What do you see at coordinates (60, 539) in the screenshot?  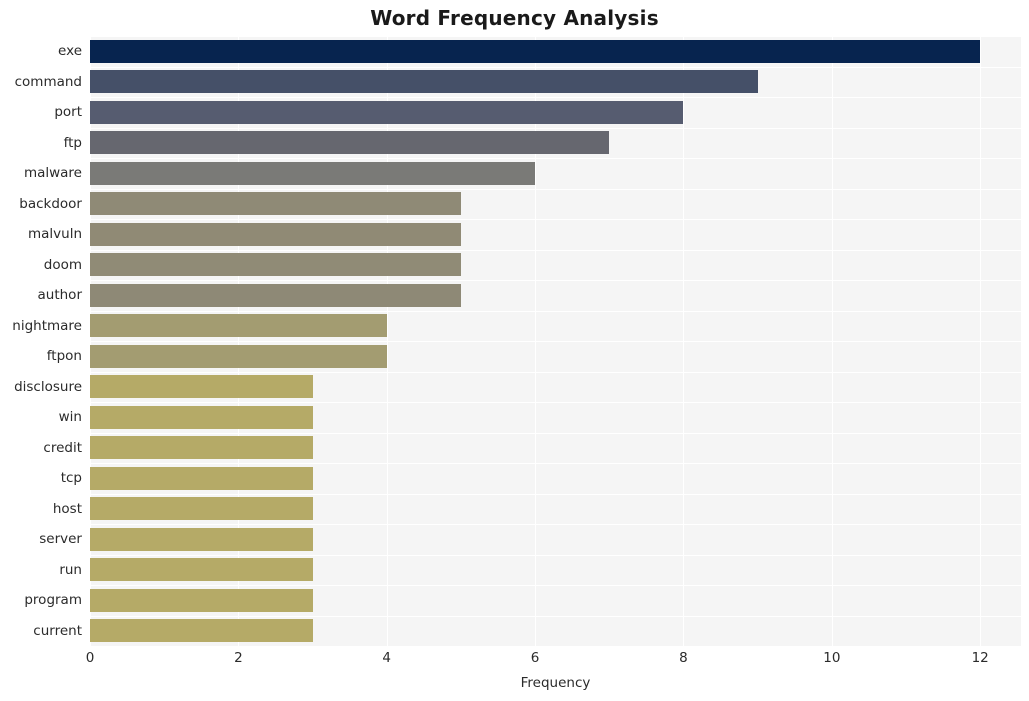 I see `y-tick-label: server` at bounding box center [60, 539].